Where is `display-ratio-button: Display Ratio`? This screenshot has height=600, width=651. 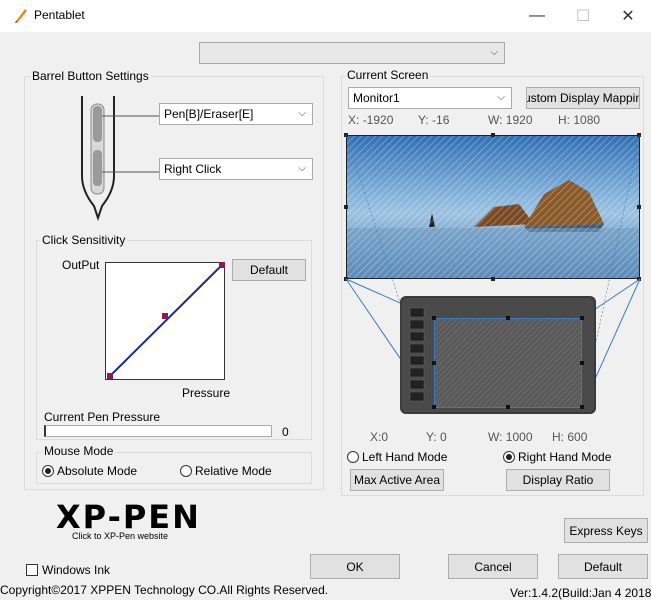 display-ratio-button: Display Ratio is located at coordinates (558, 480).